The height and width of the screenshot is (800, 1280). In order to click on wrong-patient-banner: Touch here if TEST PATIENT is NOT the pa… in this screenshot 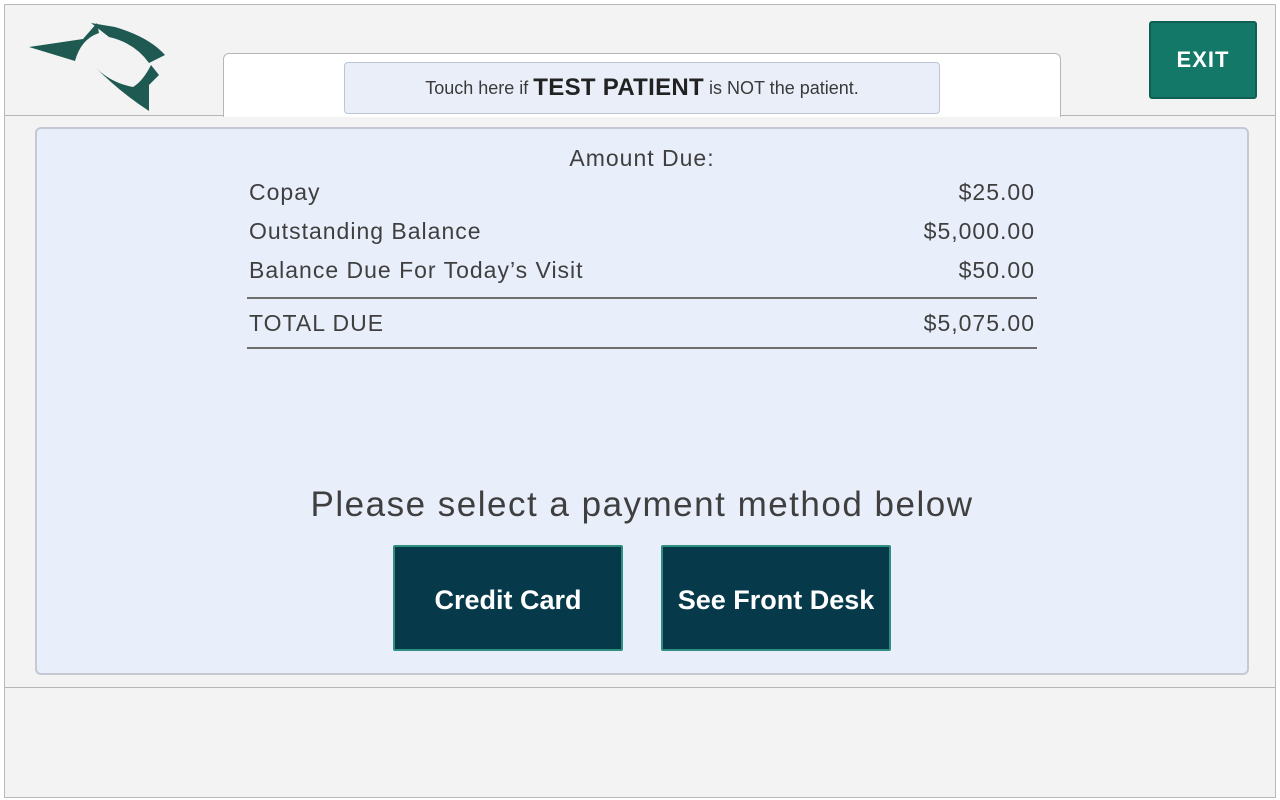, I will do `click(642, 88)`.